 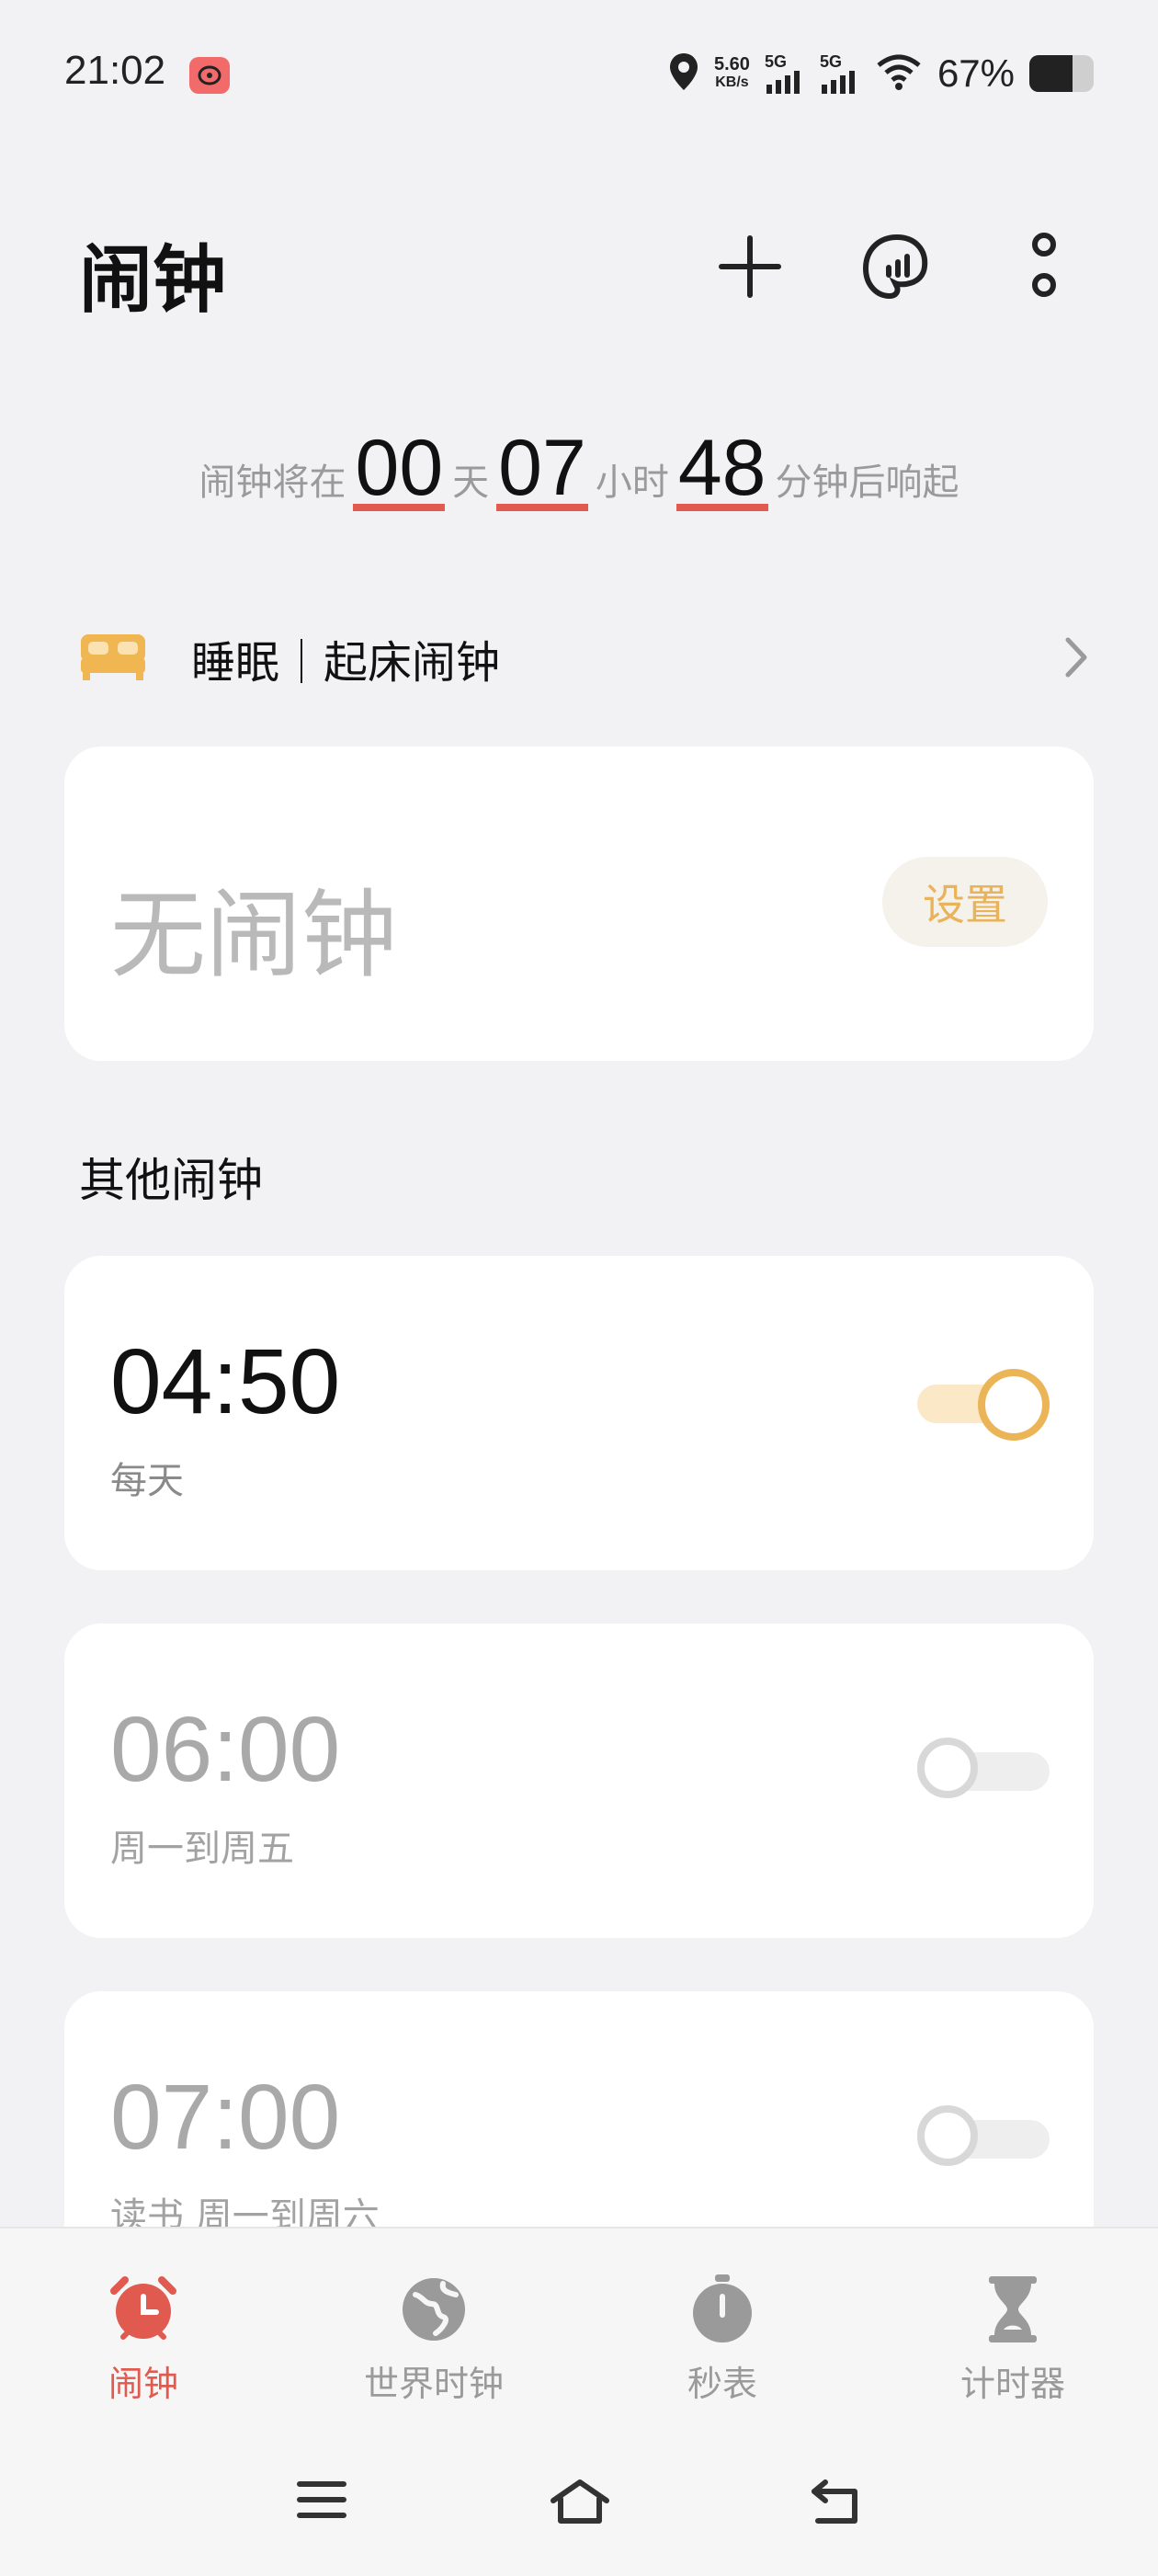 What do you see at coordinates (225, 1749) in the screenshot?
I see `alarm-time: 06:00` at bounding box center [225, 1749].